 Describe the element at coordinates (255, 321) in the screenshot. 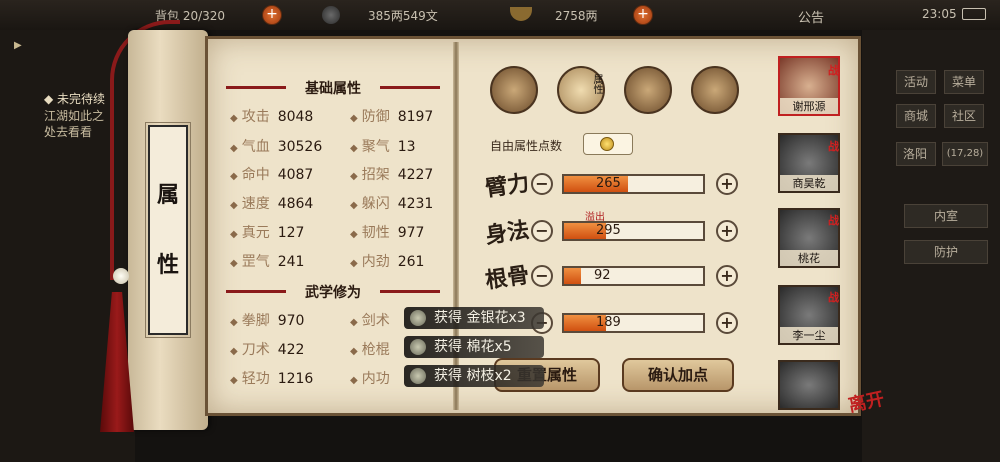

I see `attr-label: 拳脚` at that location.